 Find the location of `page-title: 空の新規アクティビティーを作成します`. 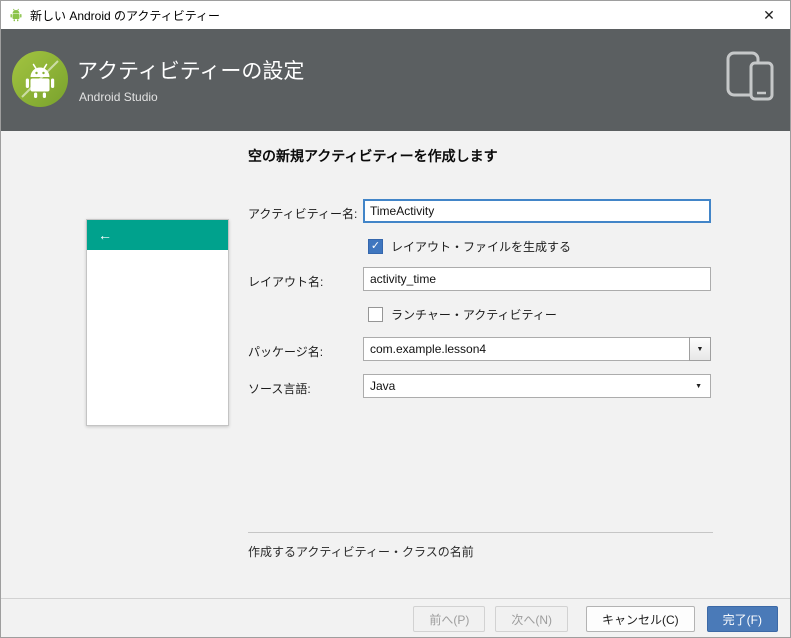

page-title: 空の新規アクティビティーを作成します is located at coordinates (373, 156).